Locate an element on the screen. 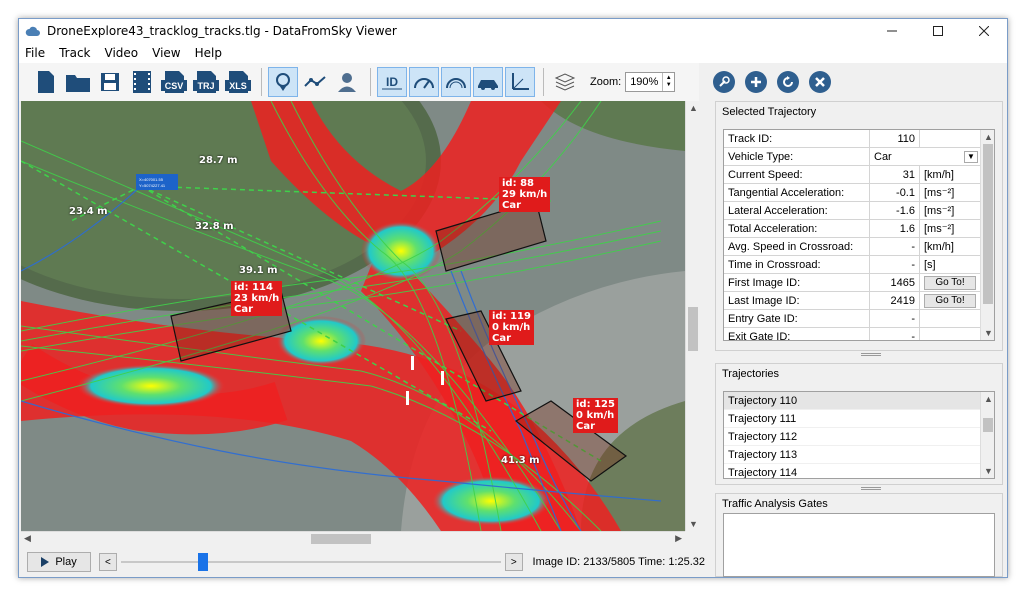 The height and width of the screenshot is (593, 1024). menu-help: Help is located at coordinates (208, 53).